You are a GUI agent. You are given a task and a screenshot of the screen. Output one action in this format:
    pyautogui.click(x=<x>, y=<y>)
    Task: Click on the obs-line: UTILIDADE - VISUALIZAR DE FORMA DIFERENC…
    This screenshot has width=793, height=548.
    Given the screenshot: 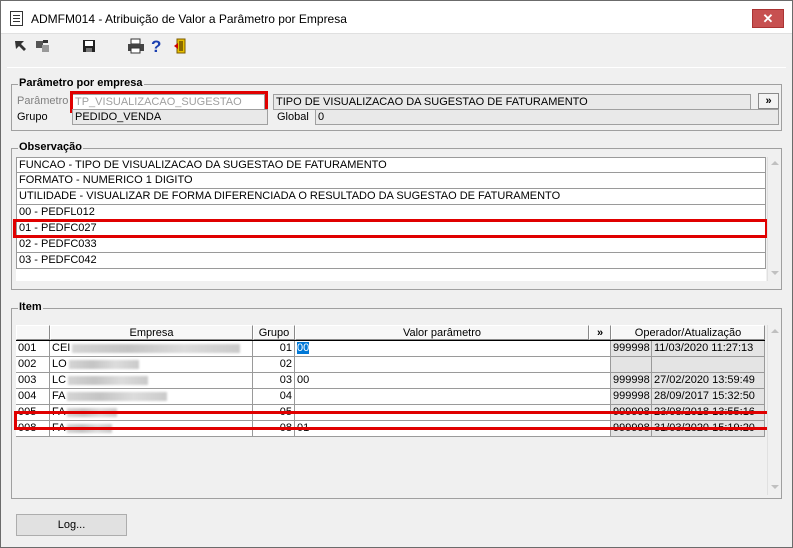 What is the action you would take?
    pyautogui.click(x=391, y=197)
    